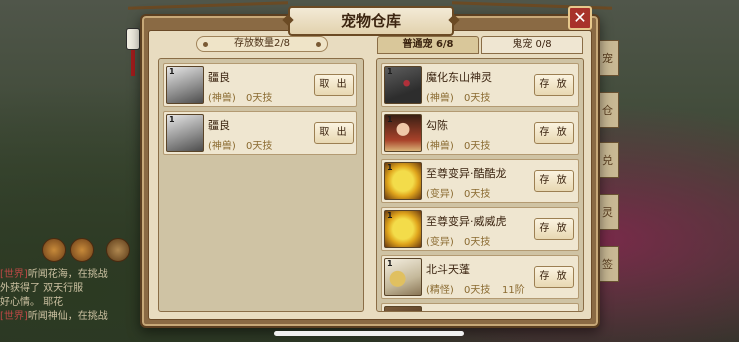 This screenshot has width=739, height=342. What do you see at coordinates (262, 44) in the screenshot?
I see `storage-count-header: 存放数量2/8` at bounding box center [262, 44].